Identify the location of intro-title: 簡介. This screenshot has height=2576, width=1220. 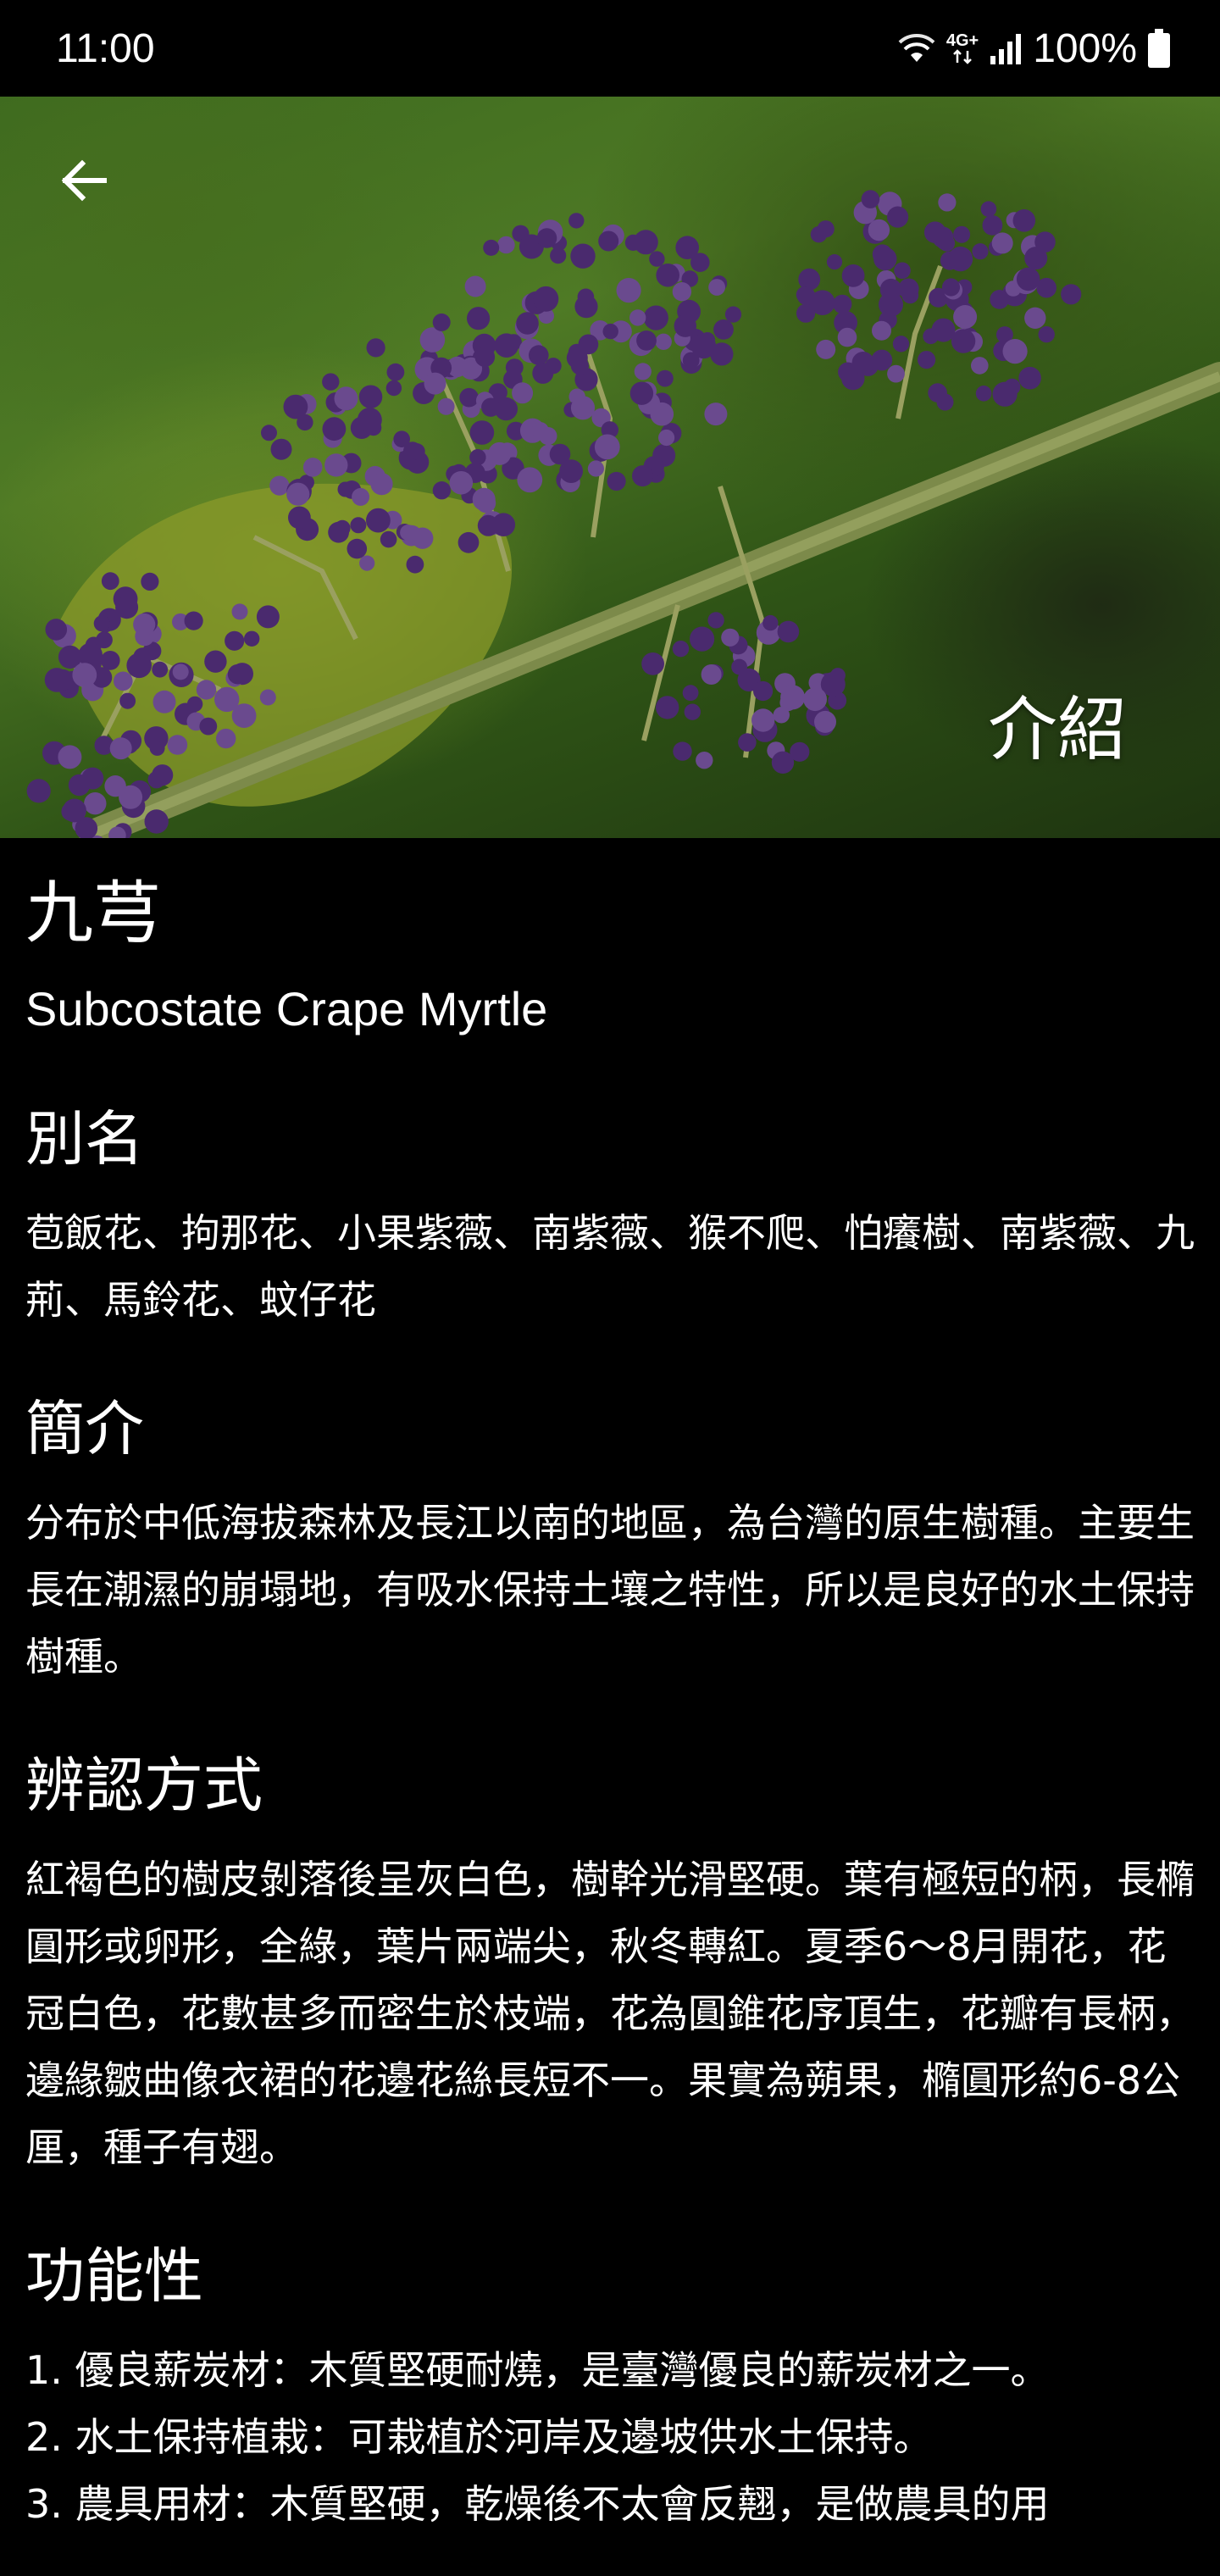
(84, 1428).